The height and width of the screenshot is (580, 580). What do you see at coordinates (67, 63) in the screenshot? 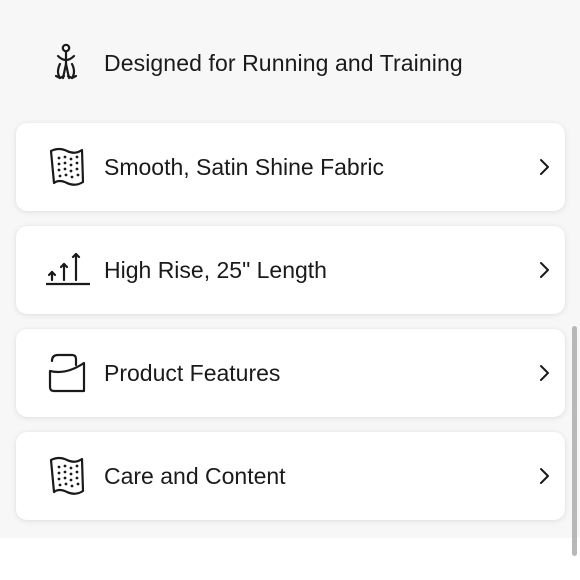
I see `runner-icon` at bounding box center [67, 63].